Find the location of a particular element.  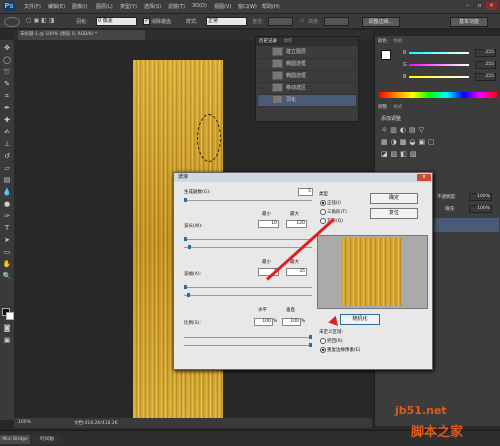

scale-h-input: 100 is located at coordinates (263, 322).